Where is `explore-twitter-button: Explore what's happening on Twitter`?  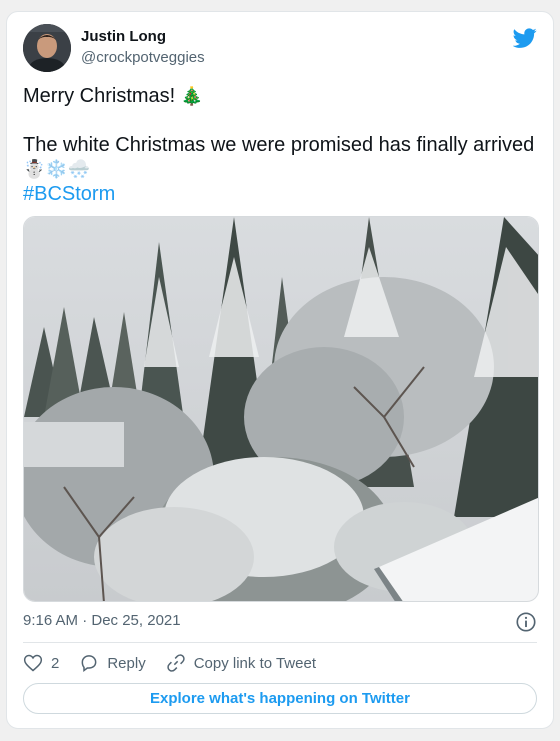
explore-twitter-button: Explore what's happening on Twitter is located at coordinates (280, 698).